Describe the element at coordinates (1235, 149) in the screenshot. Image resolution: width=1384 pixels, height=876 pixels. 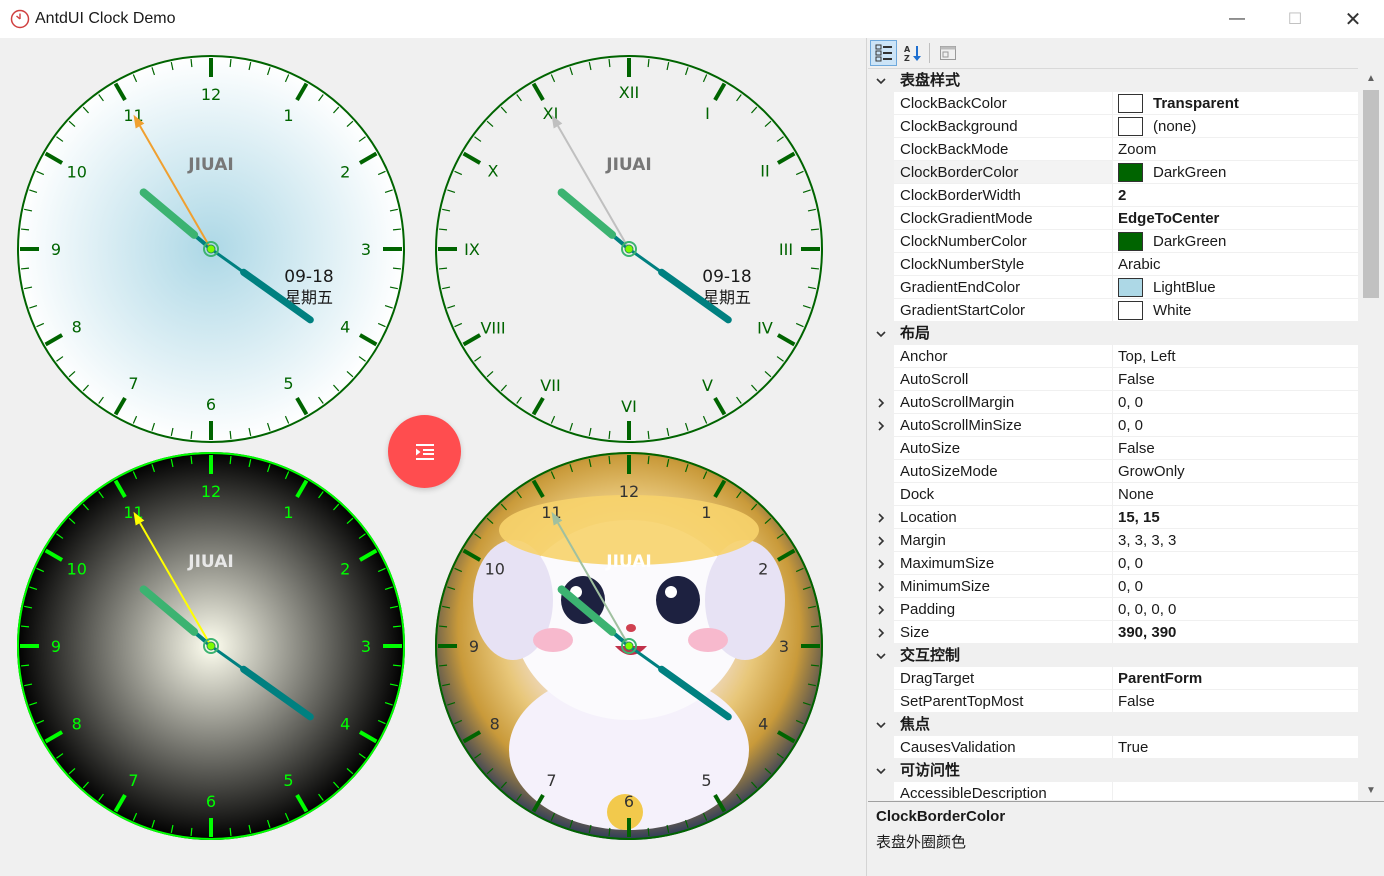
I see `property-value: Zoom` at that location.